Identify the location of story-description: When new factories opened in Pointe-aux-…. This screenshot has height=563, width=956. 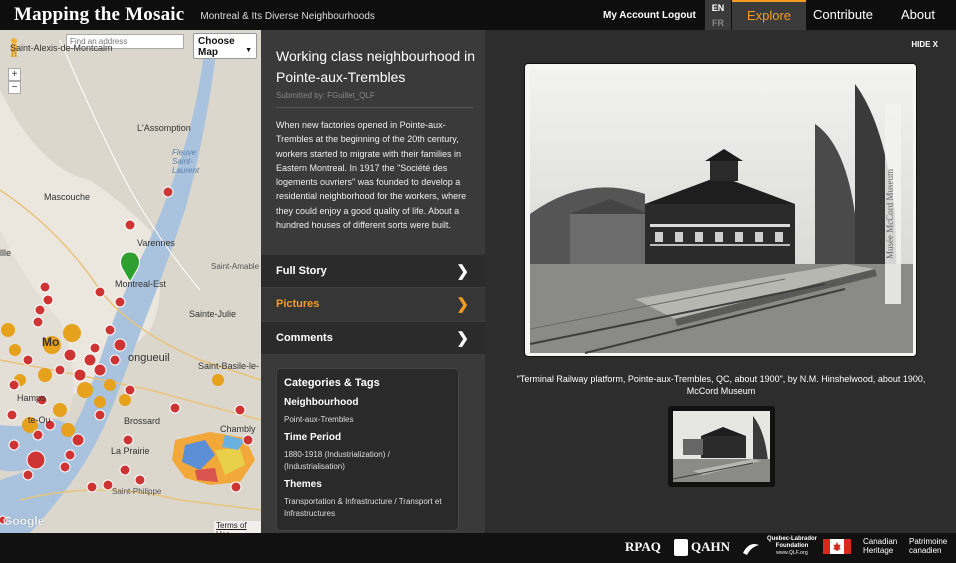
(371, 175).